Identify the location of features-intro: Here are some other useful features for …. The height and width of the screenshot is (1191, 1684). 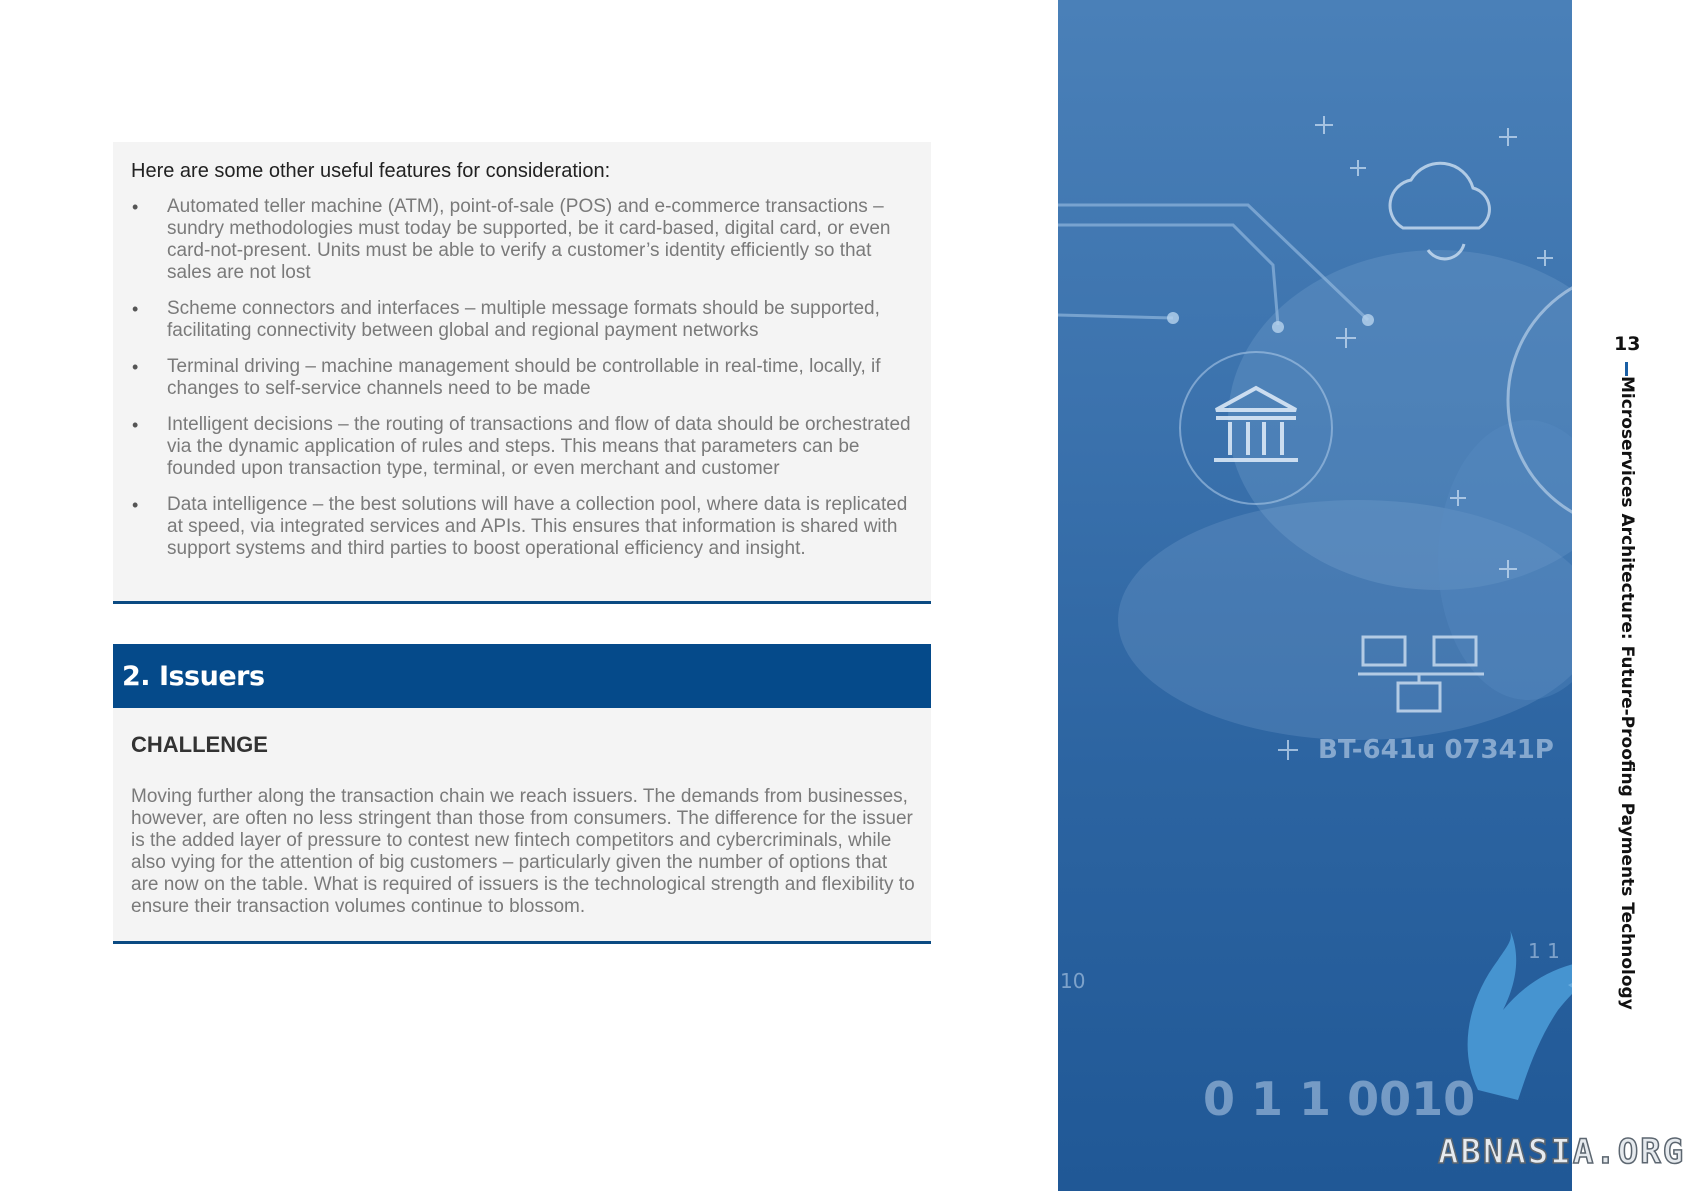
(371, 171).